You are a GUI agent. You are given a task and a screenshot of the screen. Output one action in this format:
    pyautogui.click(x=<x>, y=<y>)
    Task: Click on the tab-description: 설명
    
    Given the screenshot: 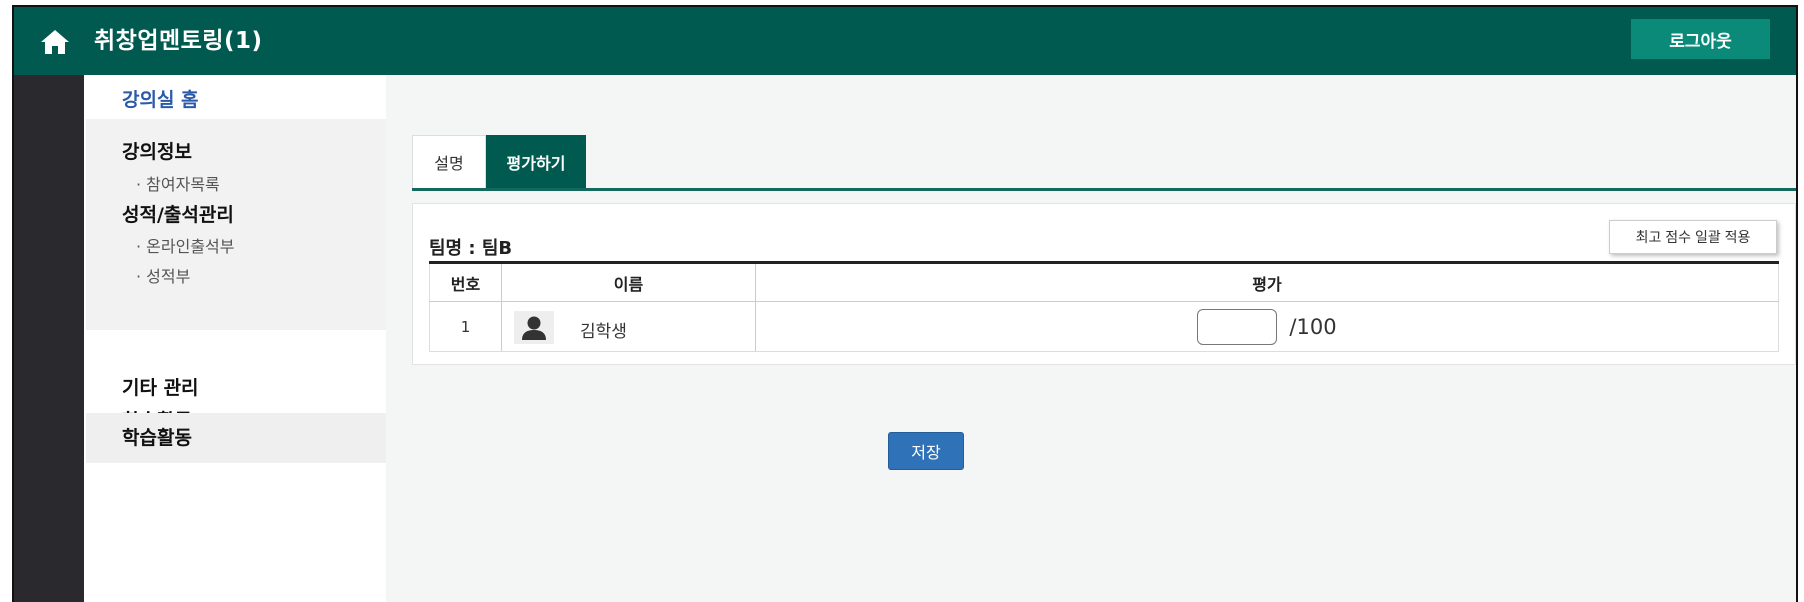 What is the action you would take?
    pyautogui.click(x=449, y=161)
    